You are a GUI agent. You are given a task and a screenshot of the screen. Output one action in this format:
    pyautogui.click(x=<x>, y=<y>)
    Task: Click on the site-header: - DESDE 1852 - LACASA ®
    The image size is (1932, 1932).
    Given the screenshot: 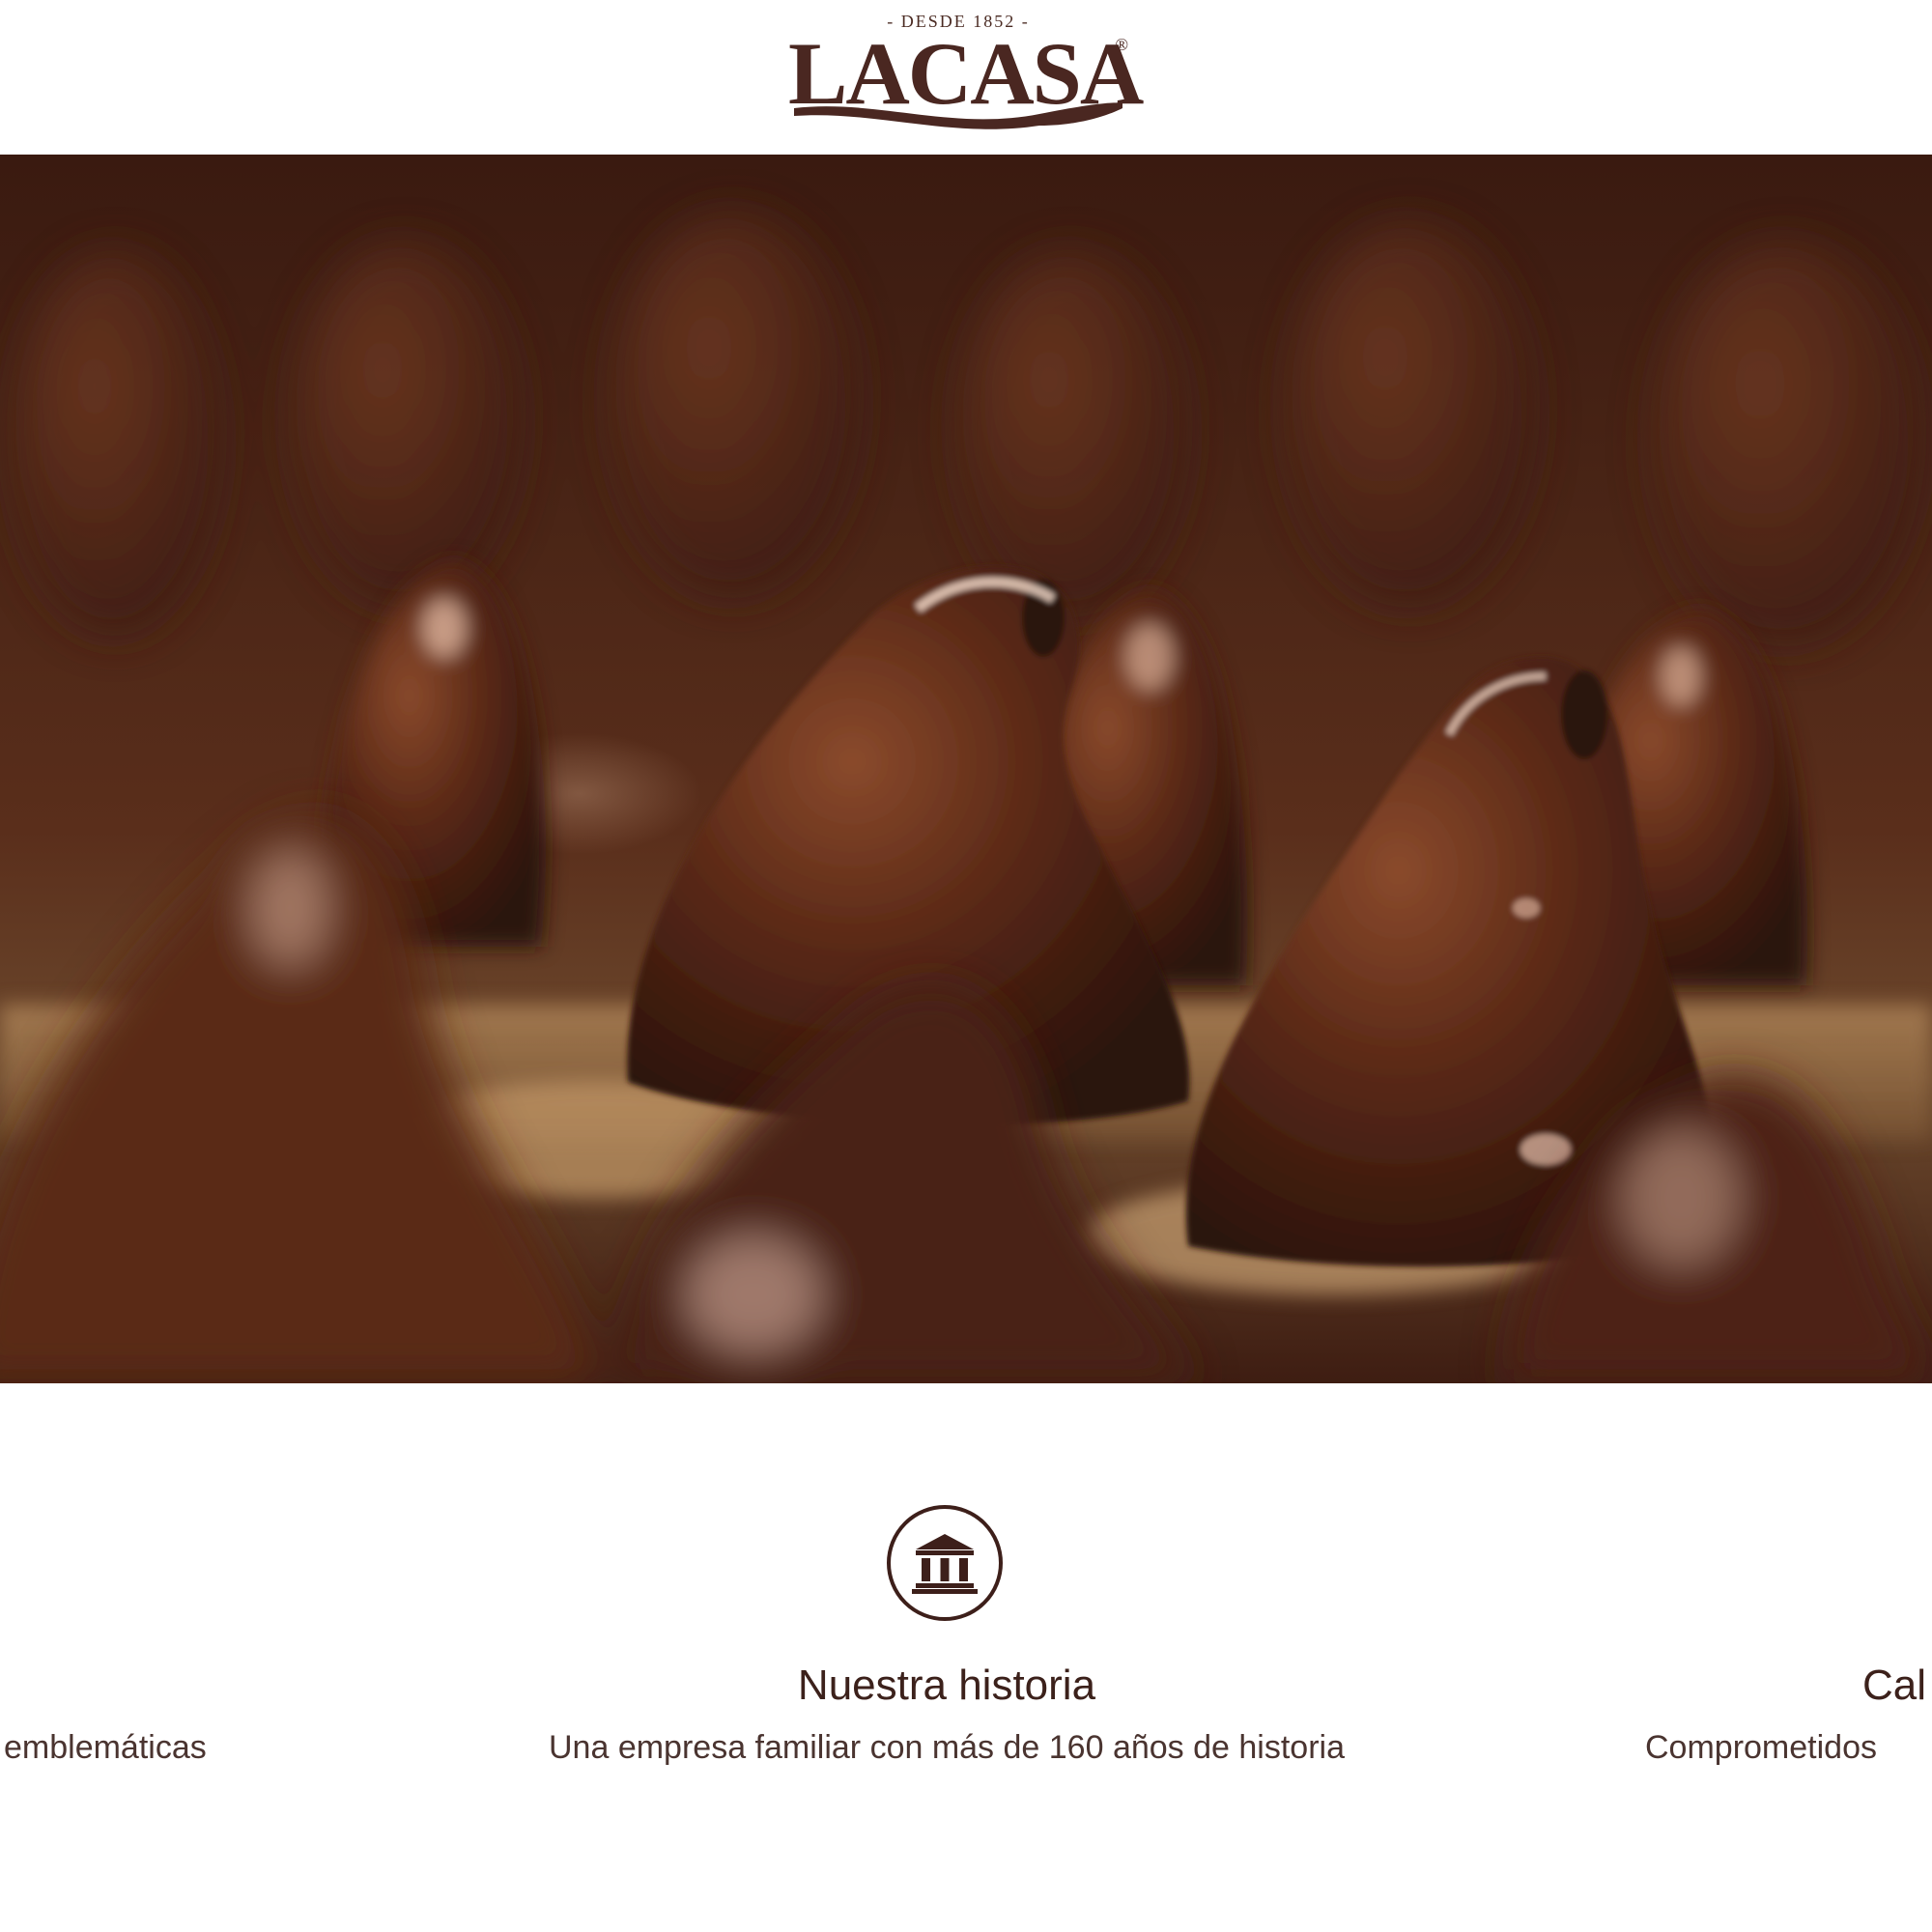 What is the action you would take?
    pyautogui.click(x=966, y=77)
    